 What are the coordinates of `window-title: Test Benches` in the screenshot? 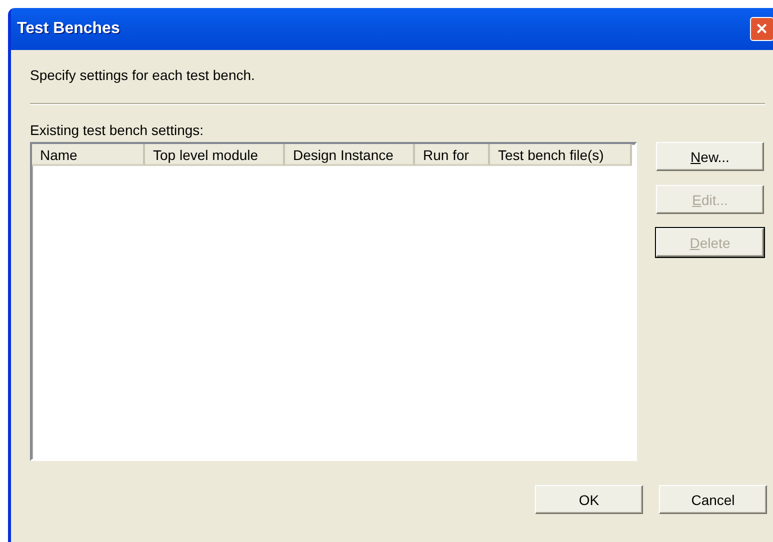 It's located at (68, 29).